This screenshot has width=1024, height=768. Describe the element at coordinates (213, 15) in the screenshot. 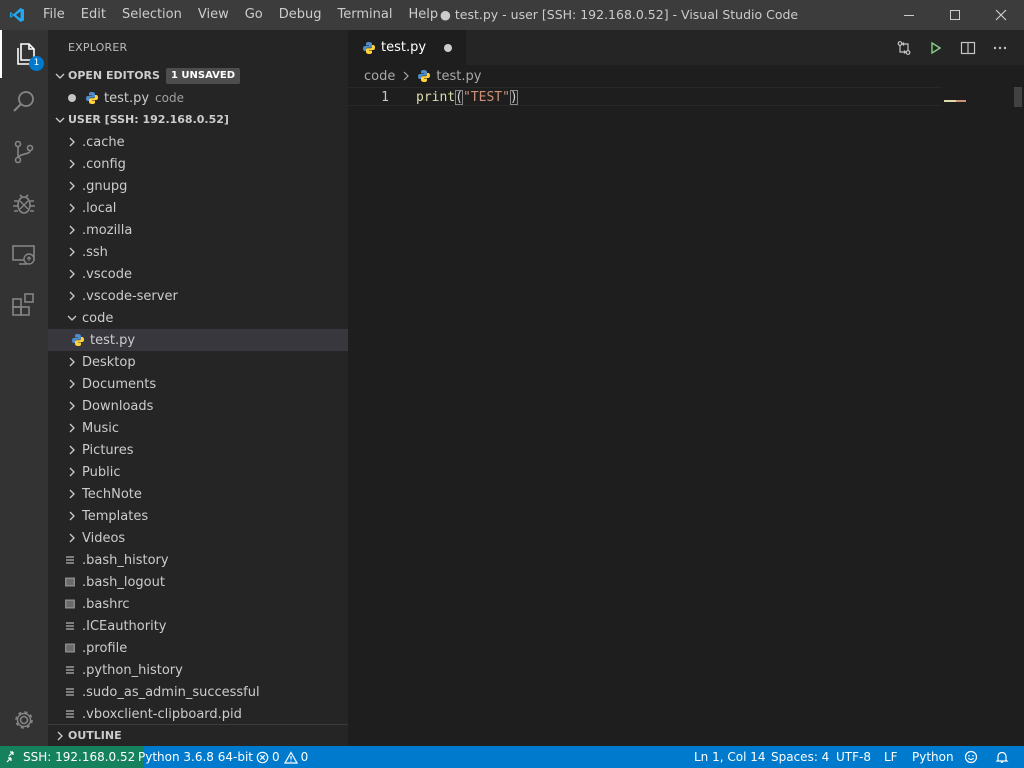

I see `menu-view: View` at that location.